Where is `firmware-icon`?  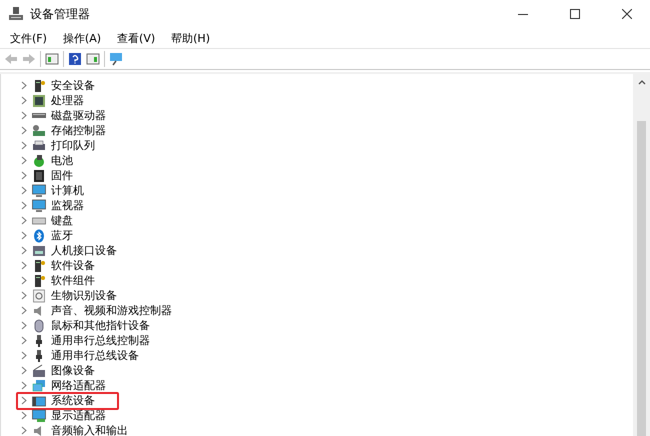
firmware-icon is located at coordinates (39, 175).